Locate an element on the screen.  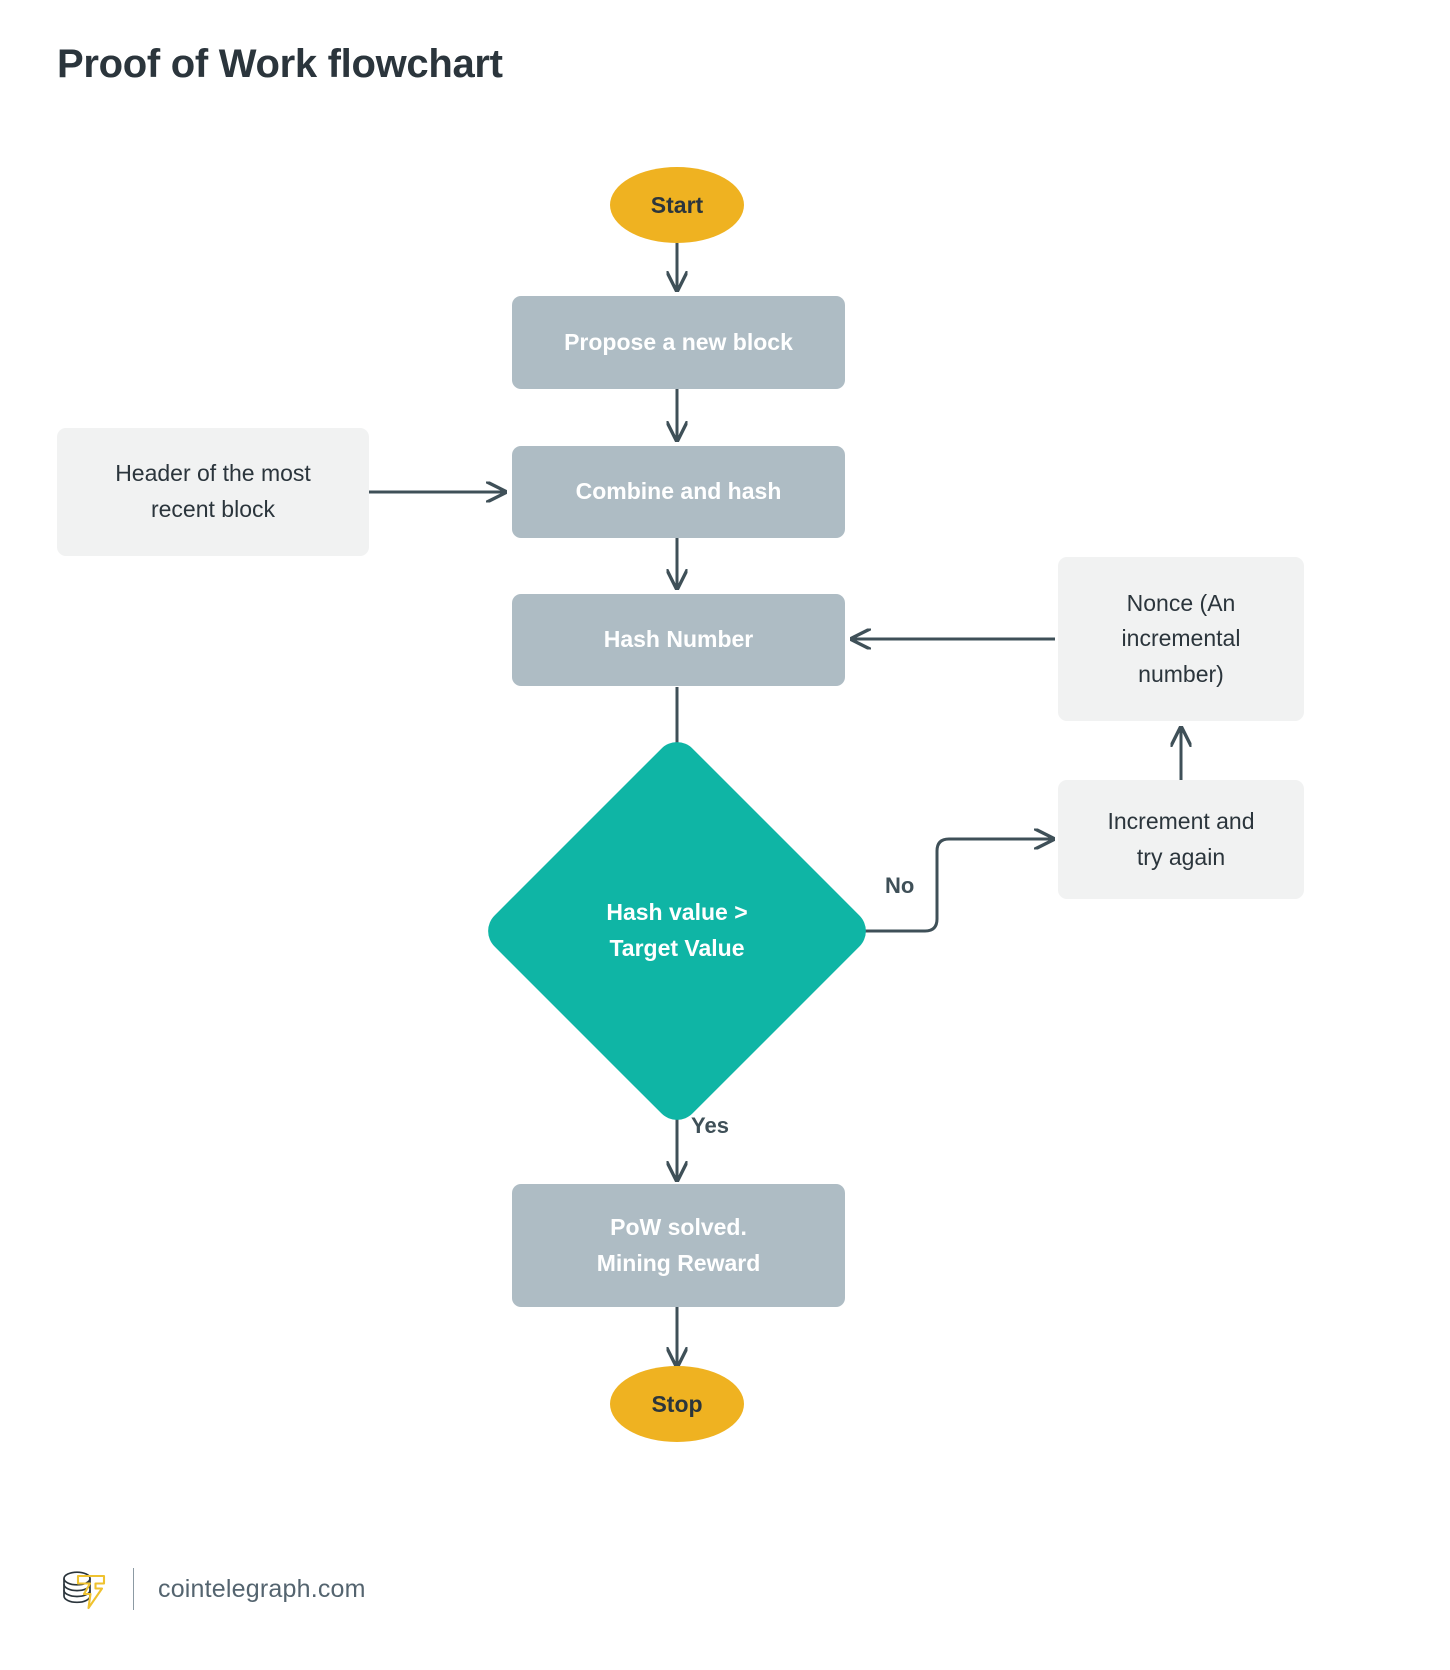
node-pow-line2: Mining Reward is located at coordinates (678, 1262).